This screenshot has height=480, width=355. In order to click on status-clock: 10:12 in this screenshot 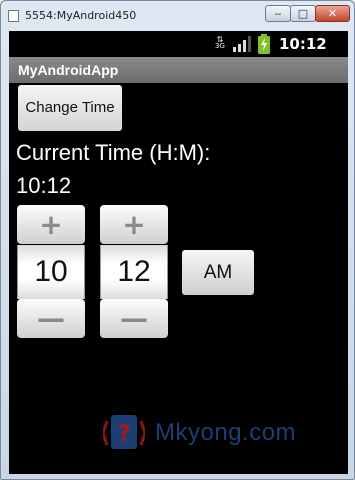, I will do `click(303, 44)`.